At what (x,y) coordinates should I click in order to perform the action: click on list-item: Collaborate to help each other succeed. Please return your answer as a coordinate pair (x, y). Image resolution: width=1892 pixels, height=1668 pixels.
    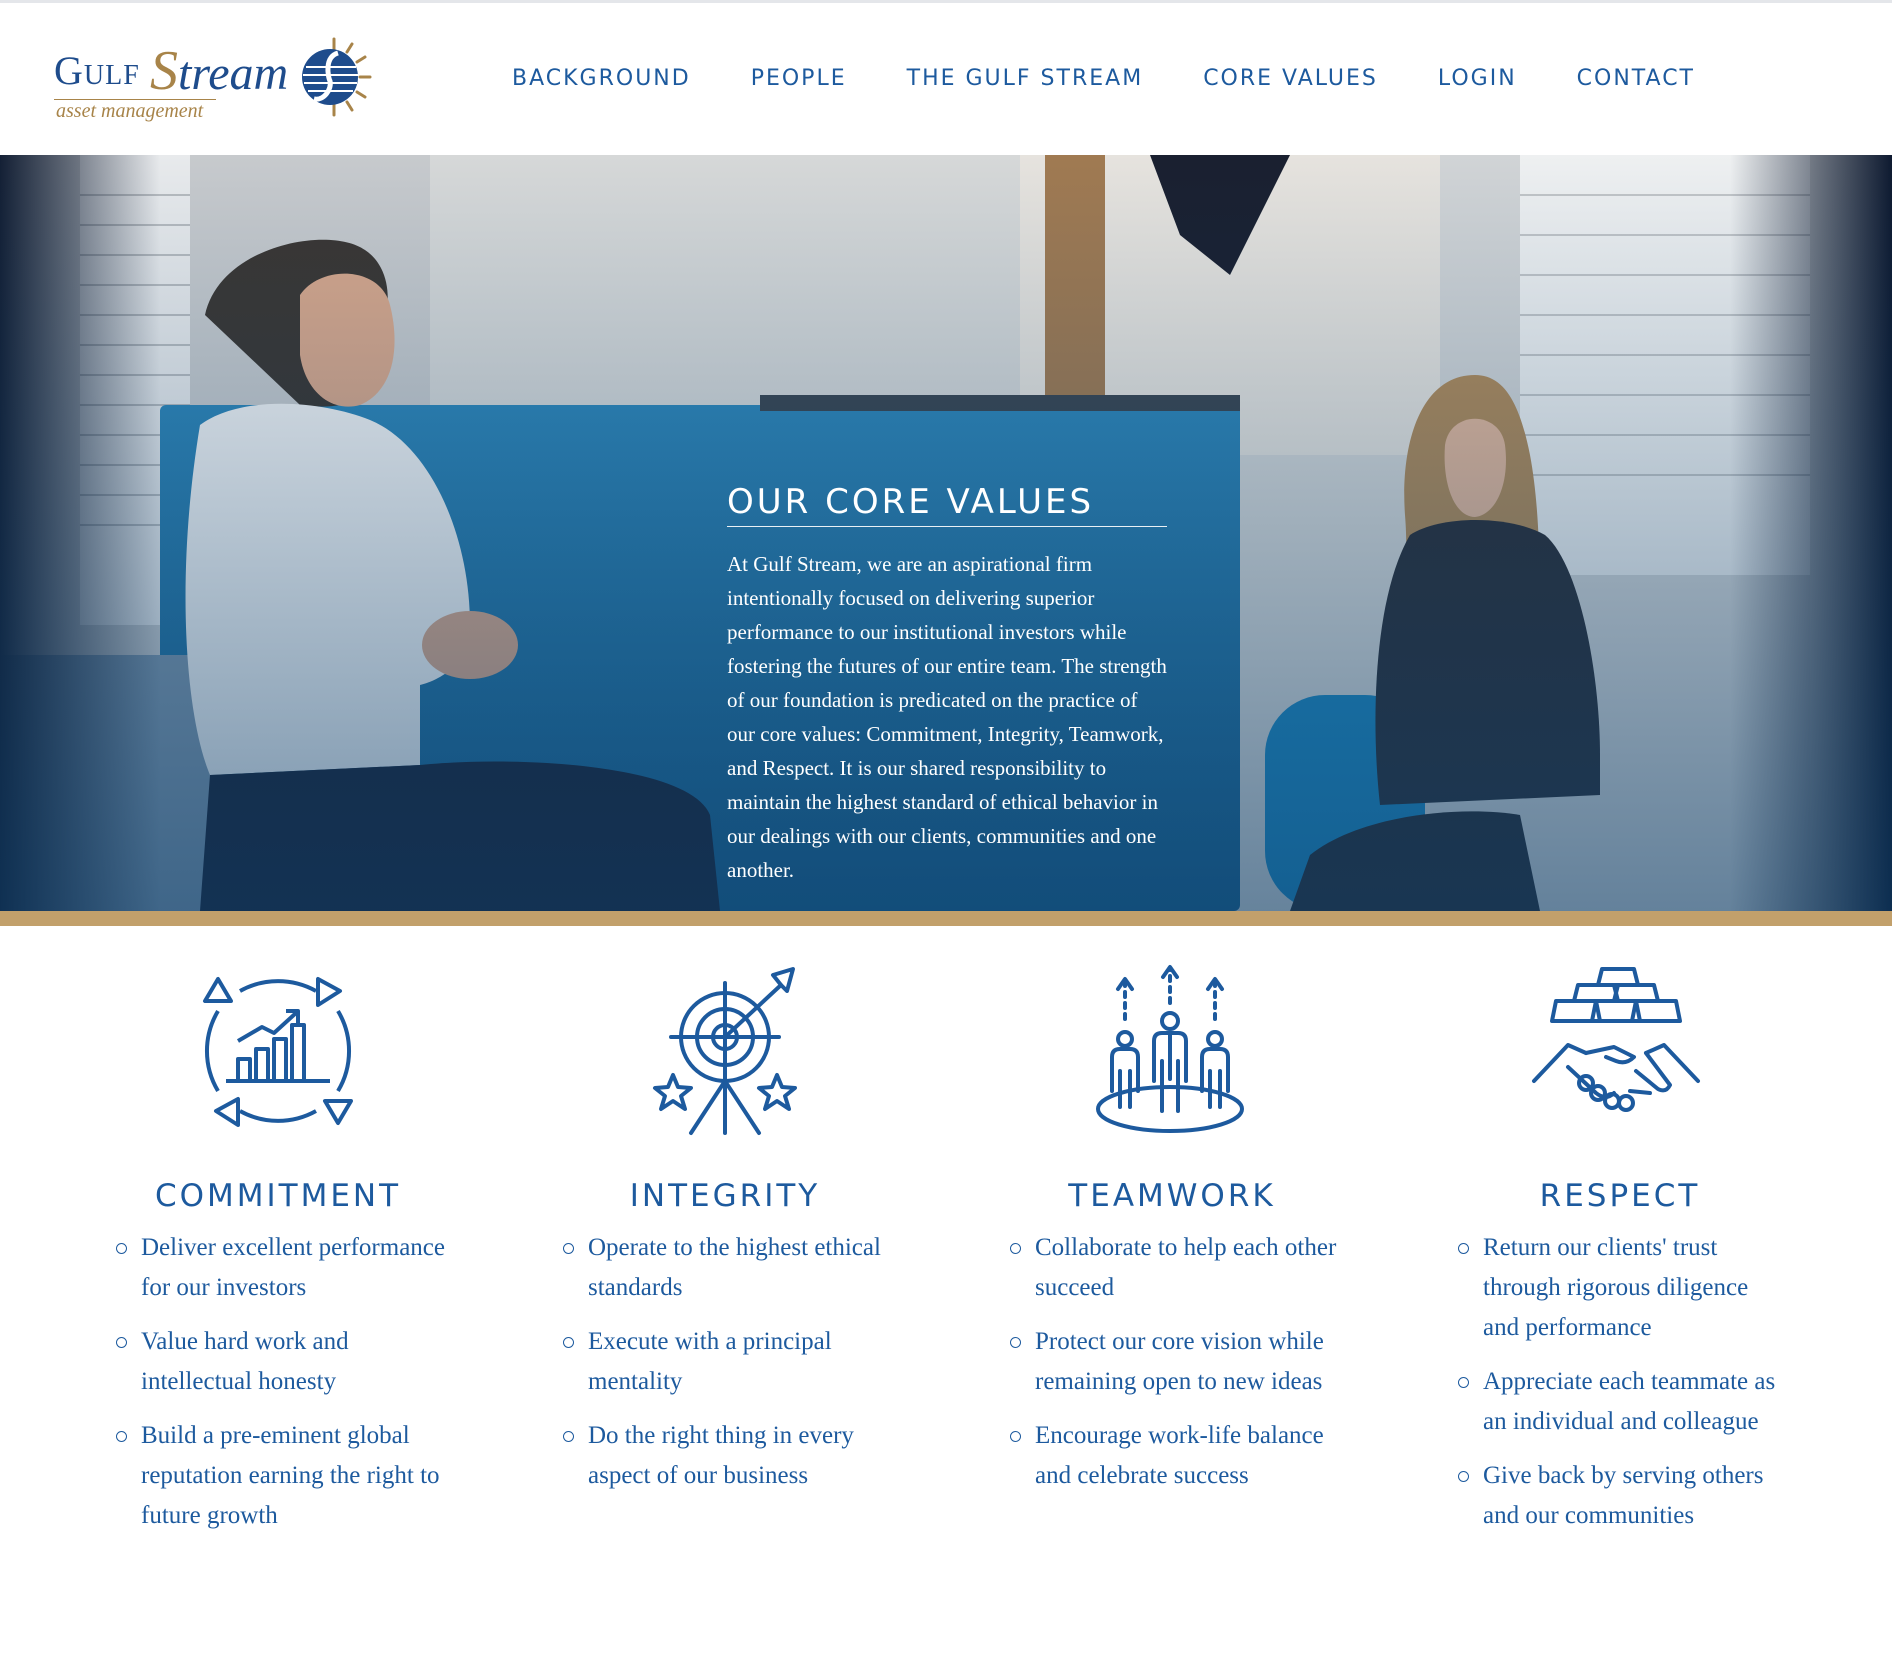
    Looking at the image, I should click on (1175, 1268).